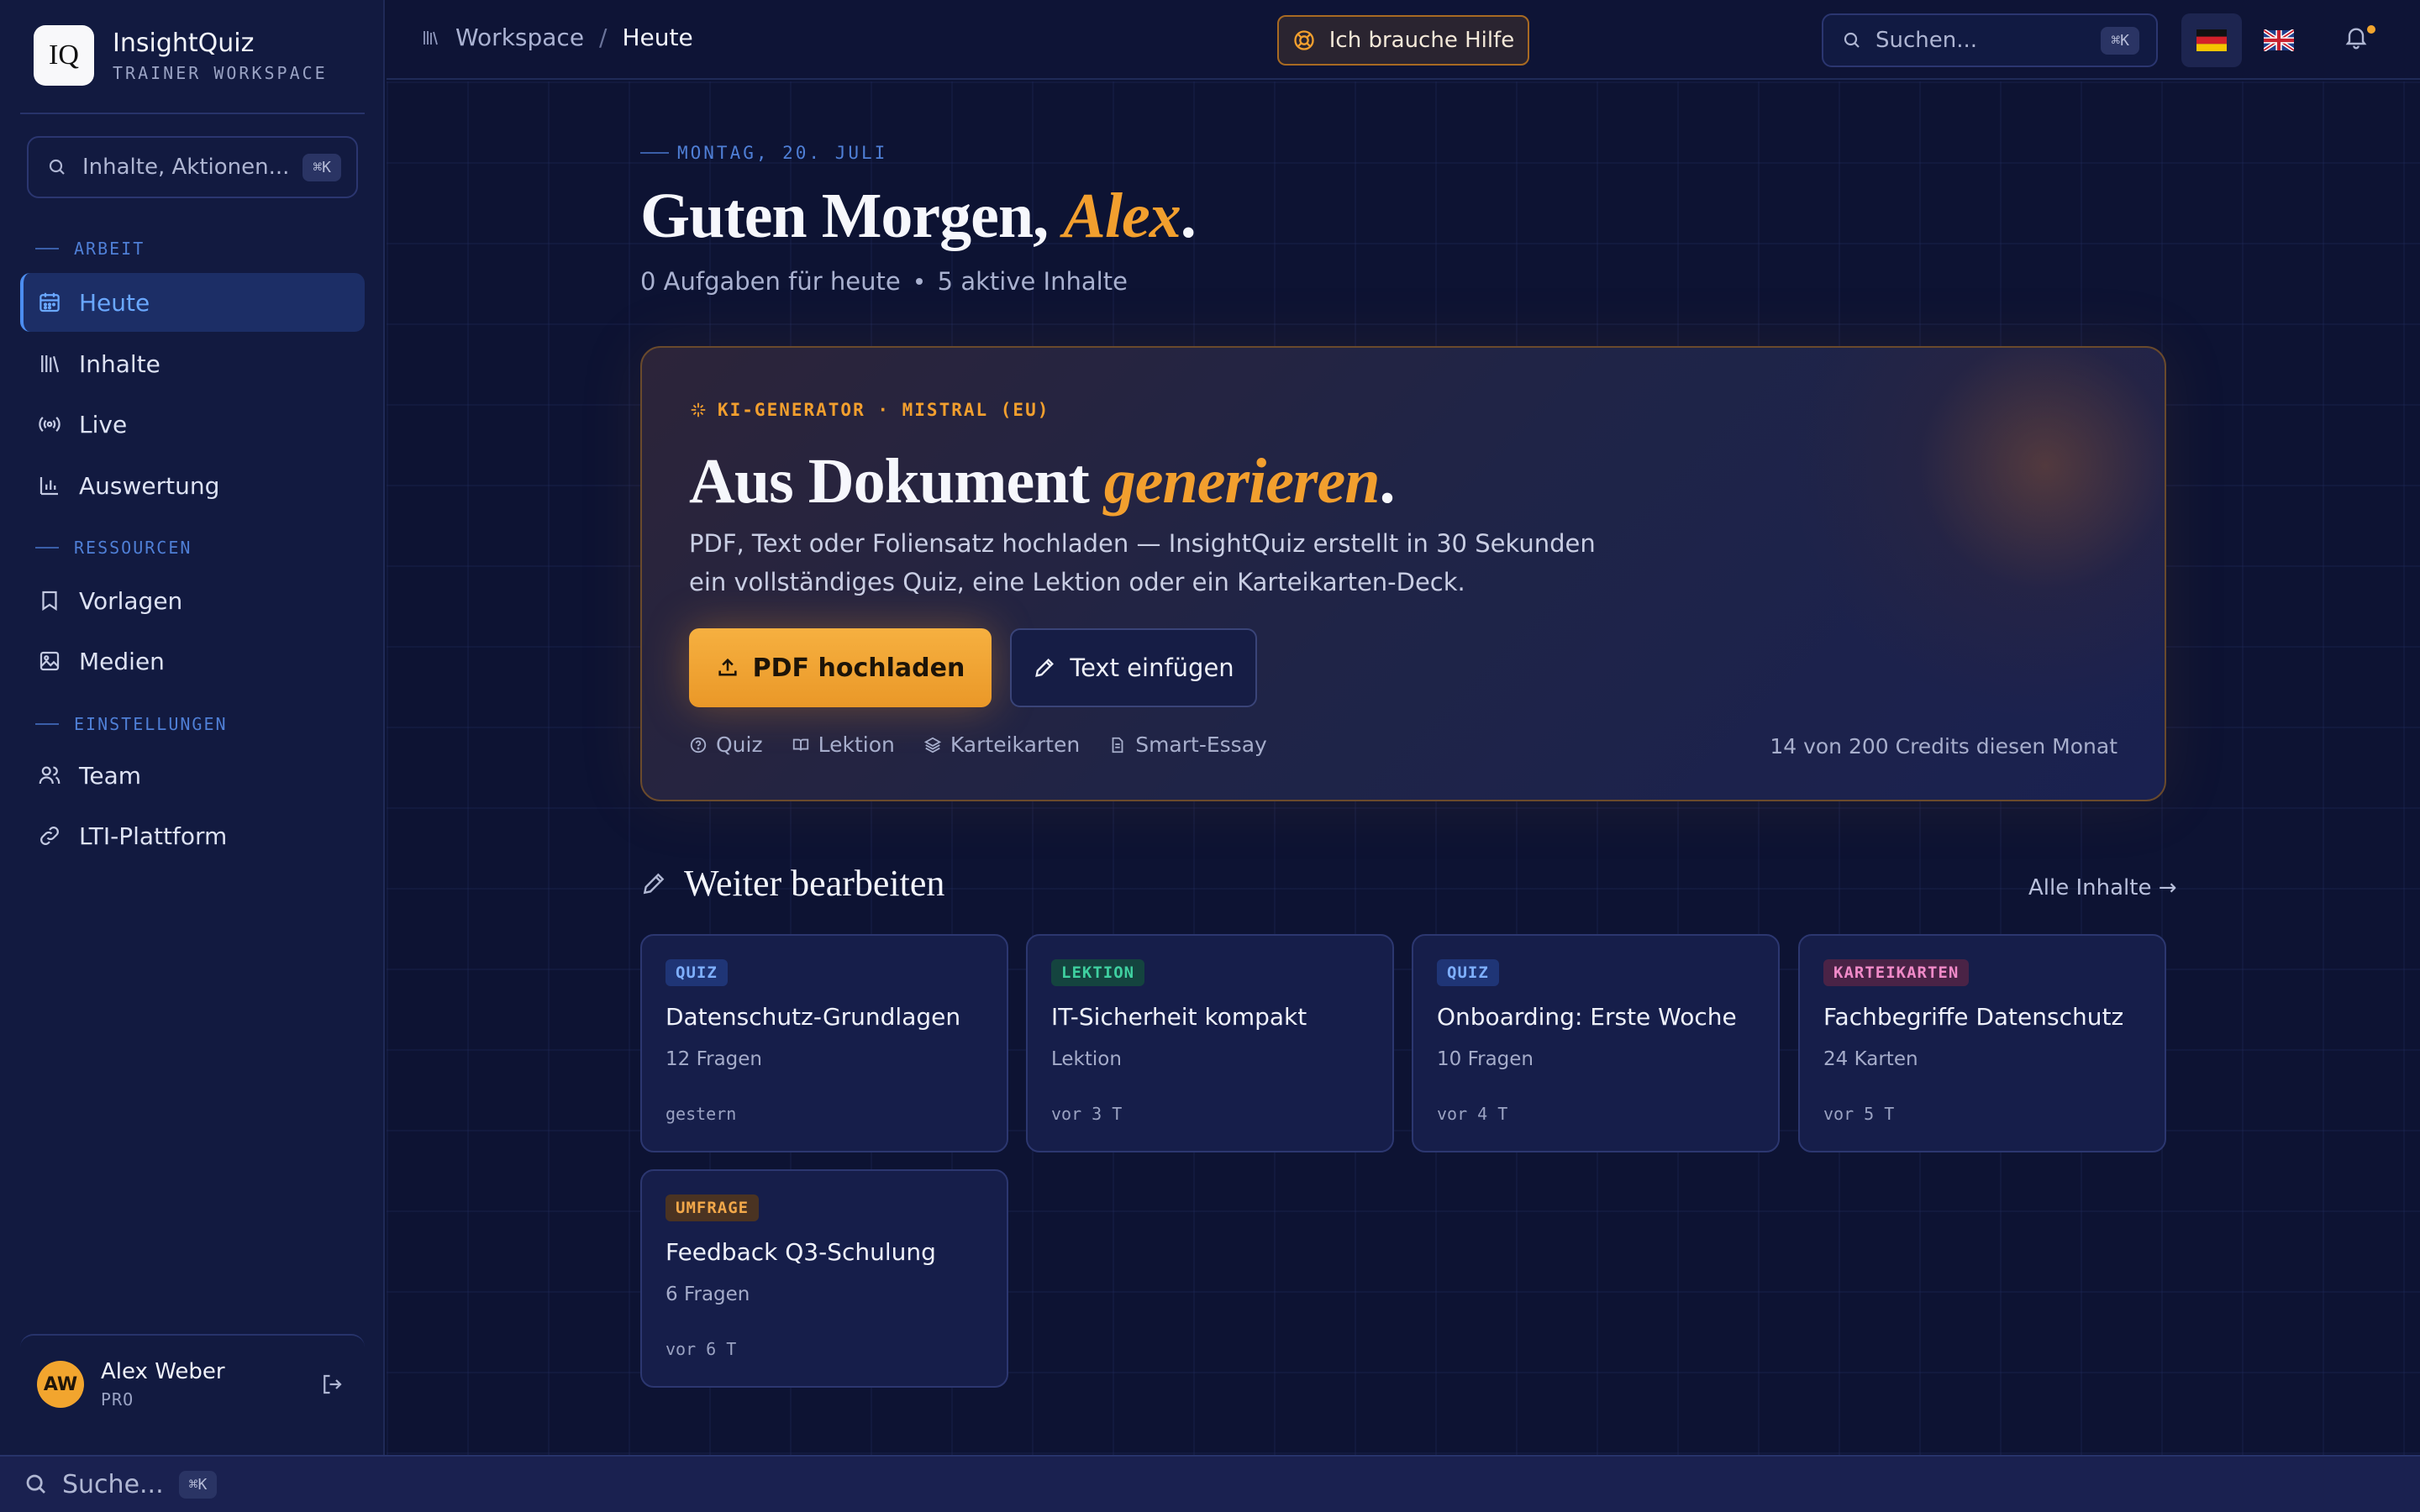 Image resolution: width=2420 pixels, height=1512 pixels. Describe the element at coordinates (192, 167) in the screenshot. I see `sidebar-search-input: Inhalte, Aktionen... ⌘K` at that location.